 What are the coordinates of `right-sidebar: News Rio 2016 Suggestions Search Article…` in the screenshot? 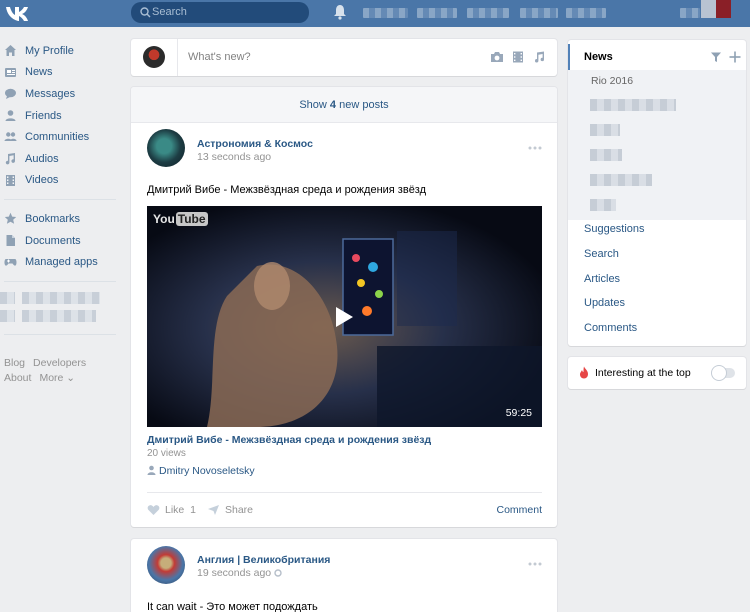 It's located at (657, 193).